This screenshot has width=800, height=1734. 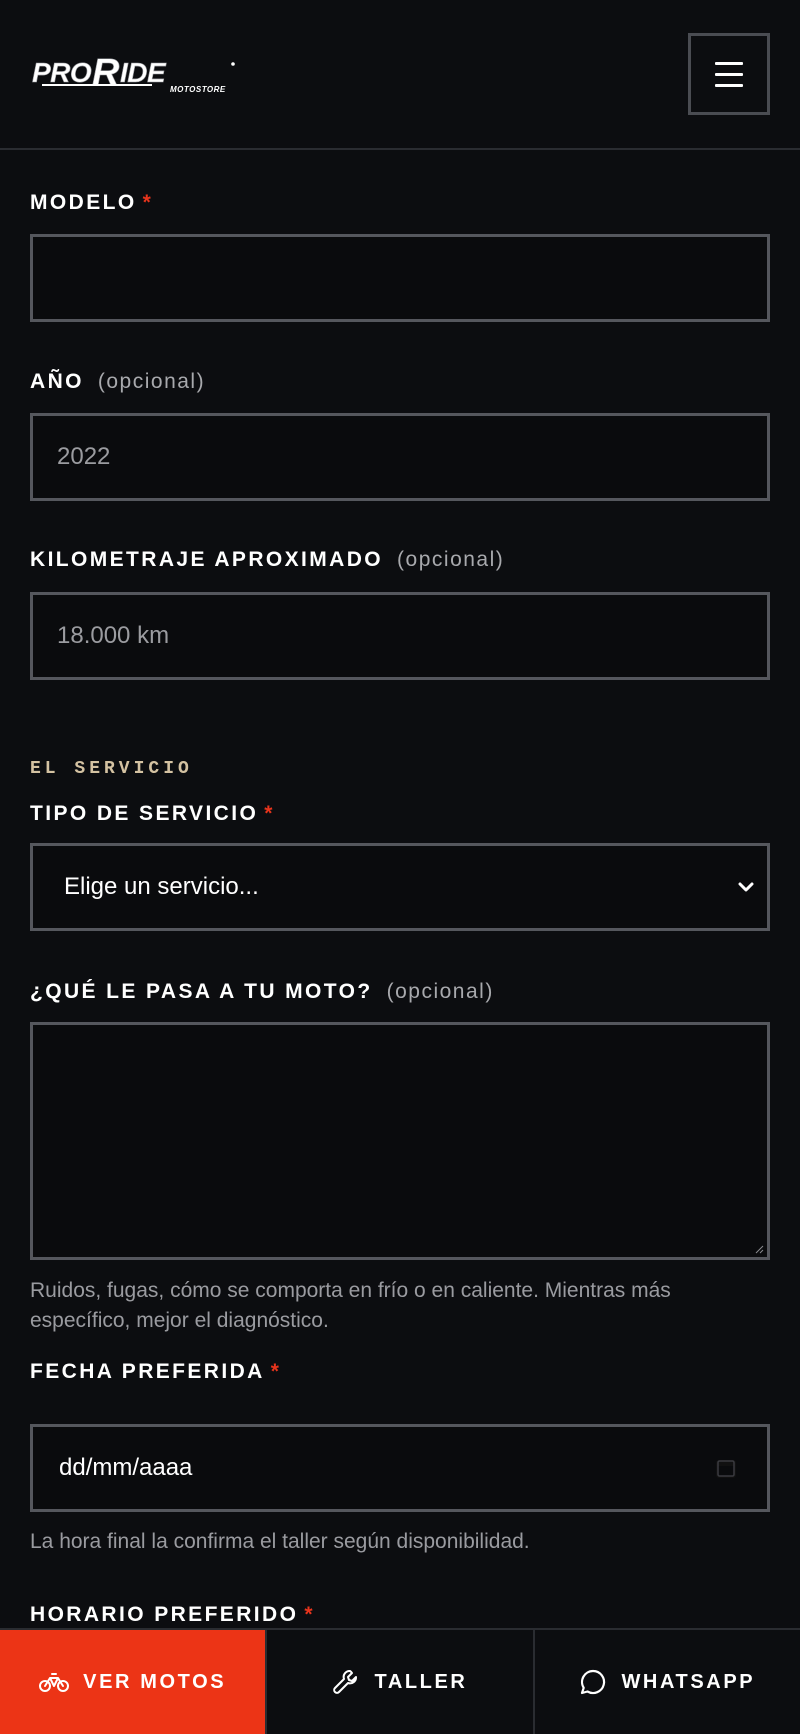 I want to click on site-header: PRO R IDE MOTOSTORE, so click(x=400, y=75).